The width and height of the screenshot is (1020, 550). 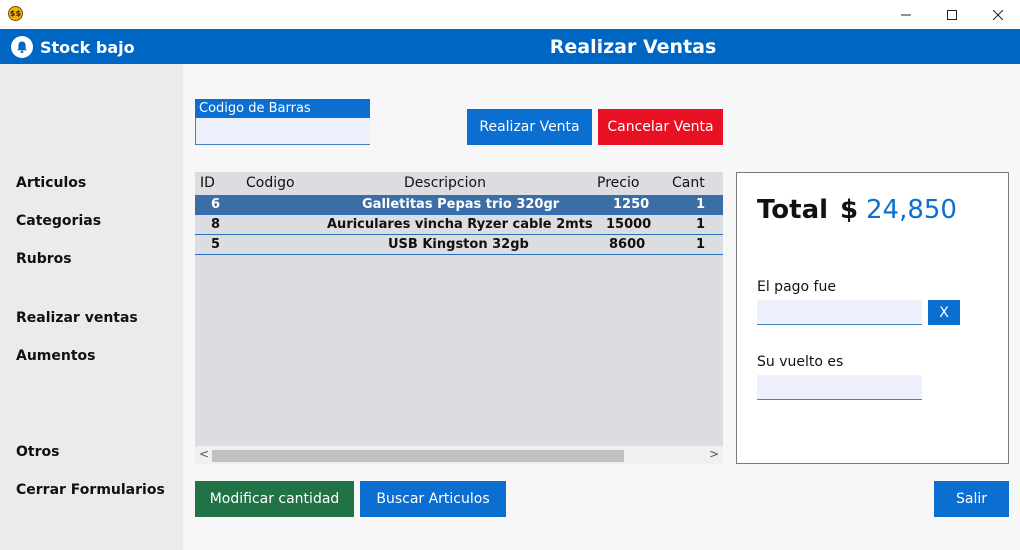 What do you see at coordinates (270, 183) in the screenshot?
I see `column-header-codigo: Codigo` at bounding box center [270, 183].